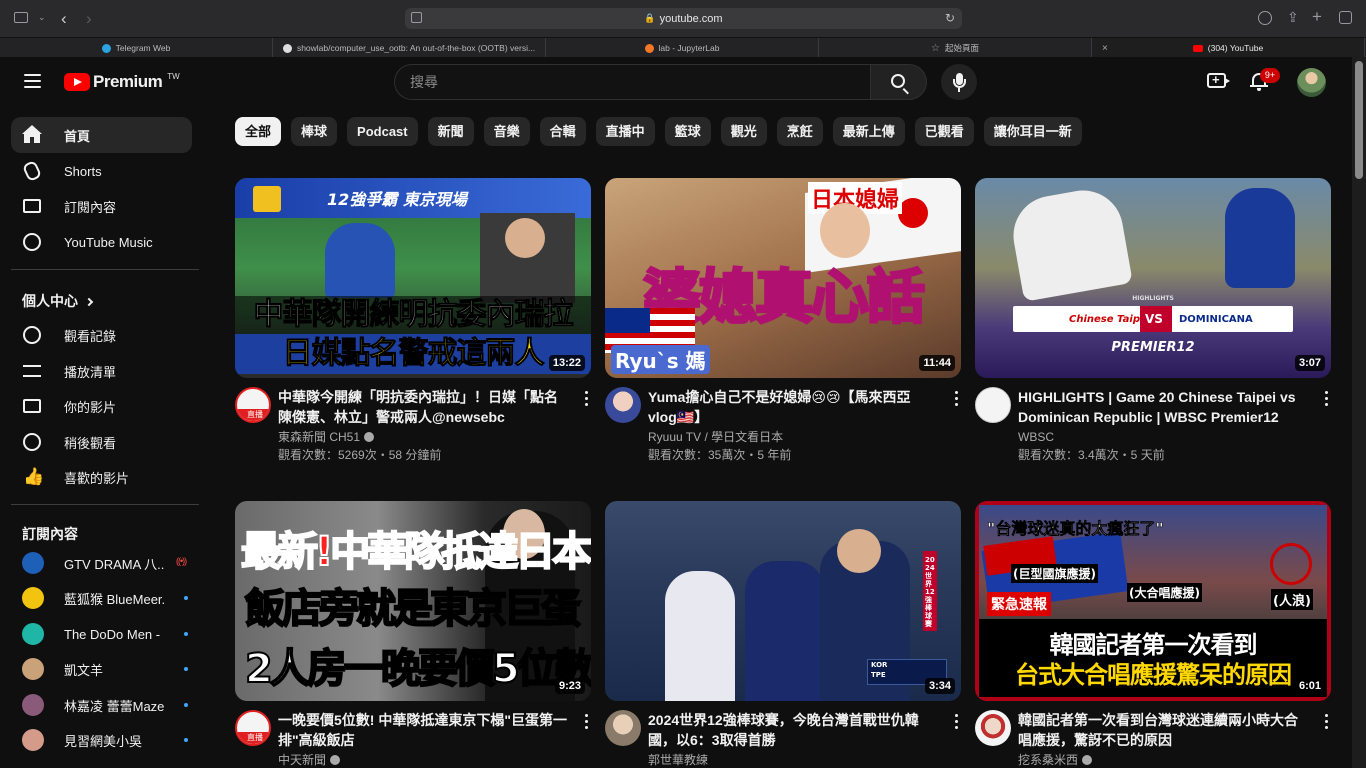 This screenshot has width=1366, height=768. I want to click on star-icon: ☆, so click(935, 48).